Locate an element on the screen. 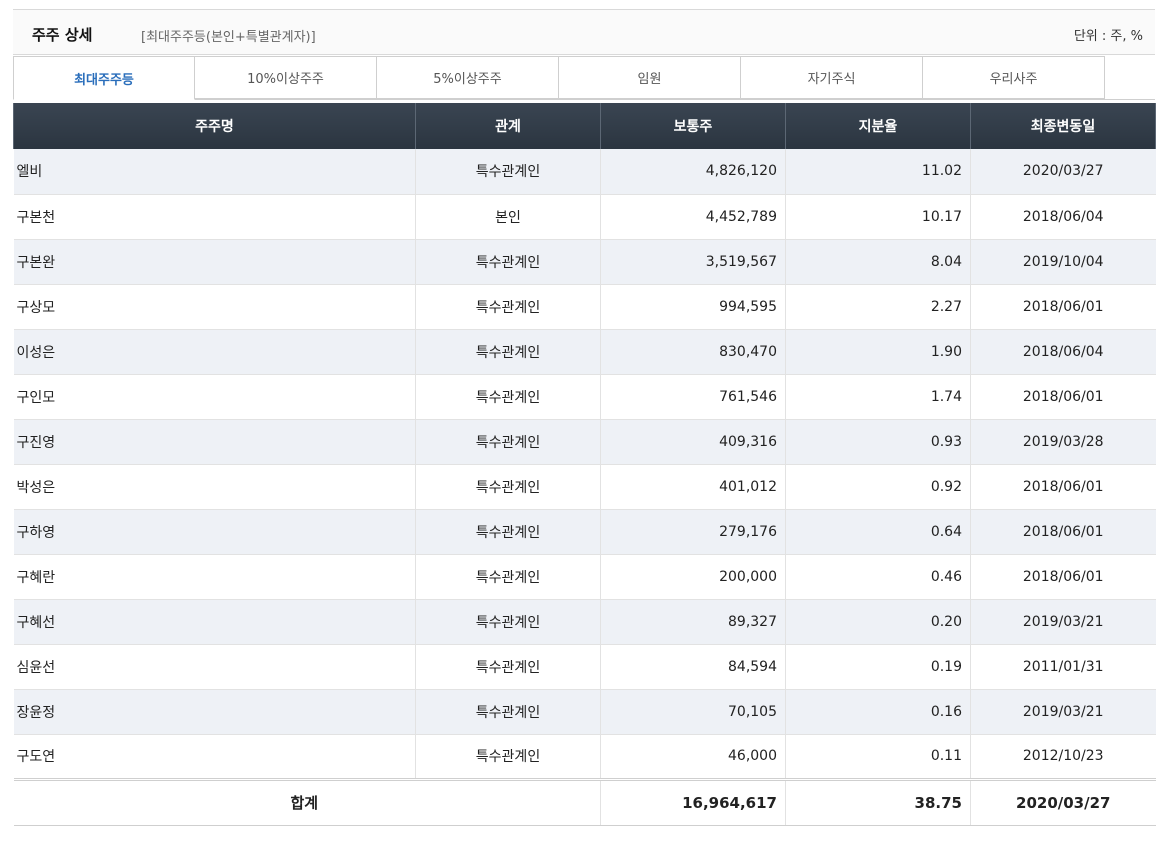  table-row: 구혜선 특수관계인 89,327 0.20 2019/03/21 is located at coordinates (584, 622).